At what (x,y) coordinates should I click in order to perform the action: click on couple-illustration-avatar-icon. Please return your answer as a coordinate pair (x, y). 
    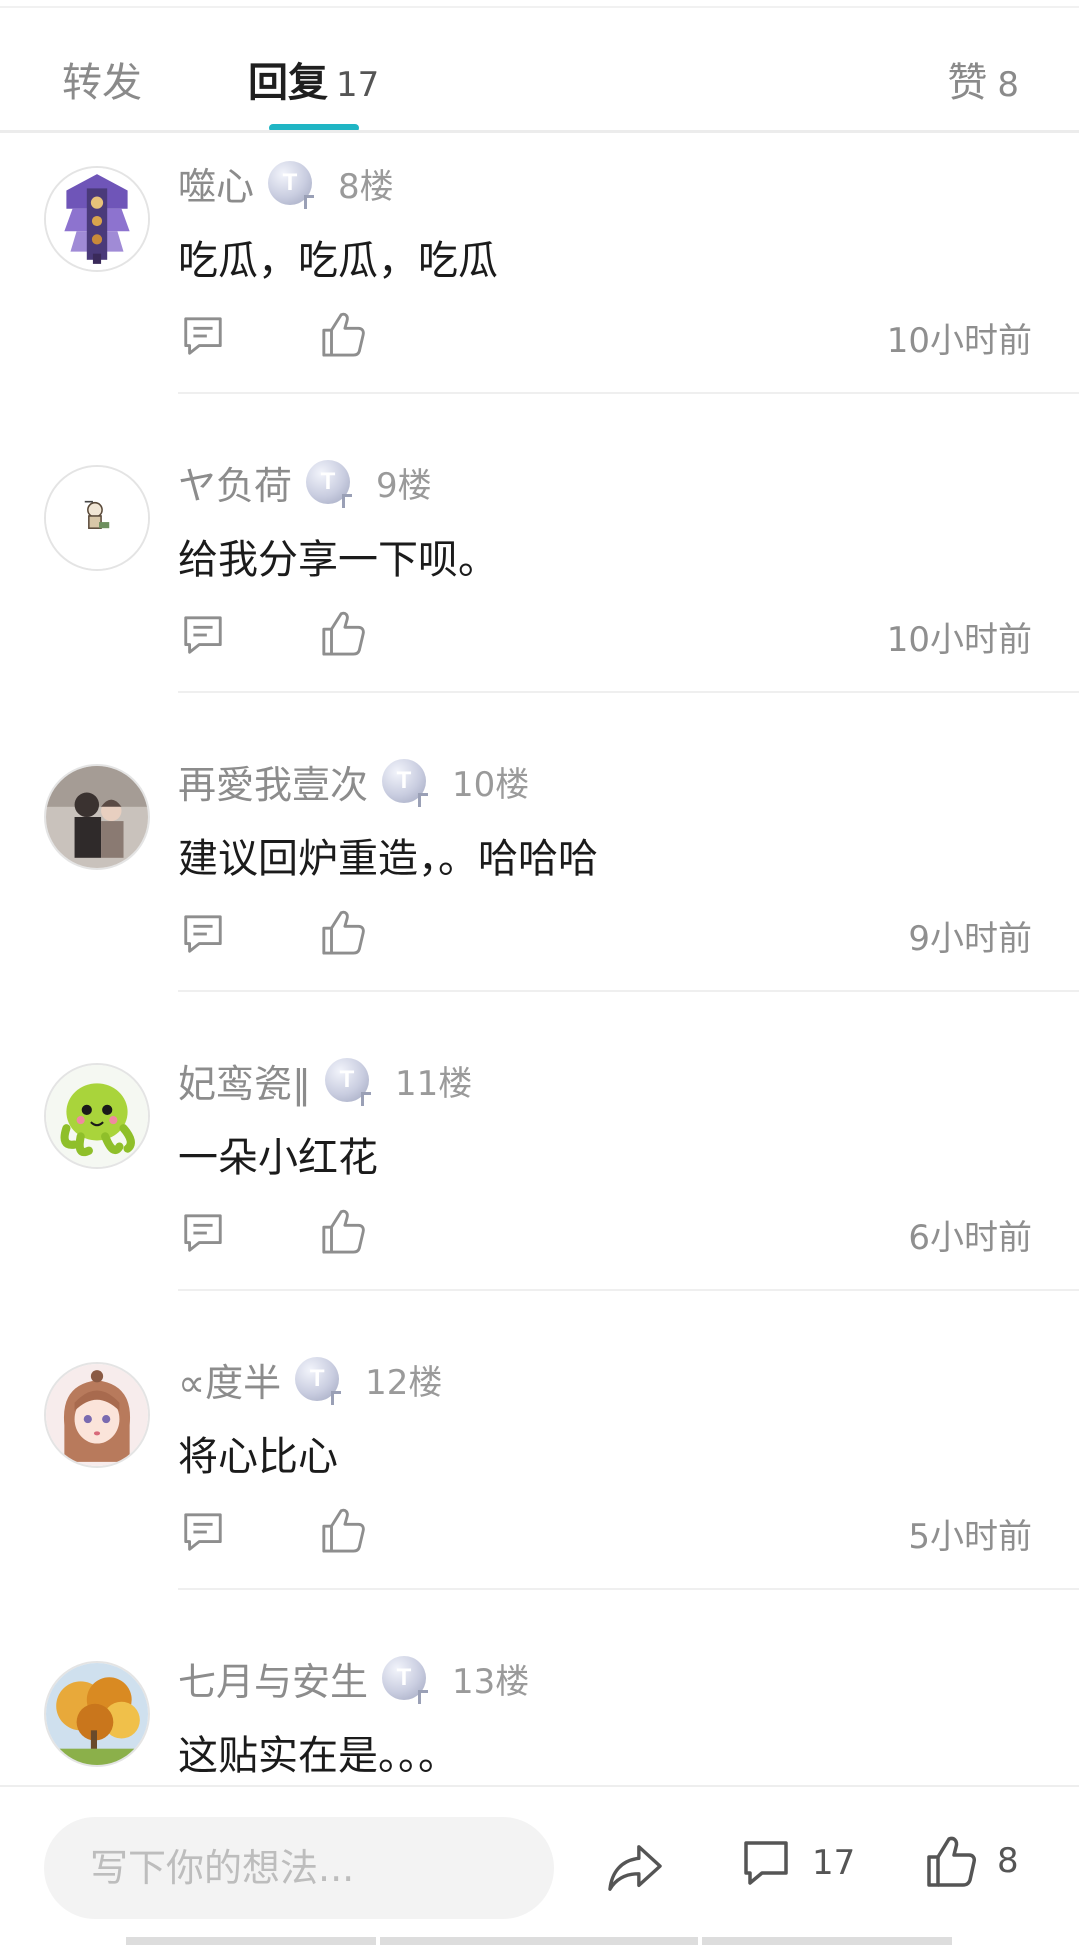
    Looking at the image, I should click on (97, 817).